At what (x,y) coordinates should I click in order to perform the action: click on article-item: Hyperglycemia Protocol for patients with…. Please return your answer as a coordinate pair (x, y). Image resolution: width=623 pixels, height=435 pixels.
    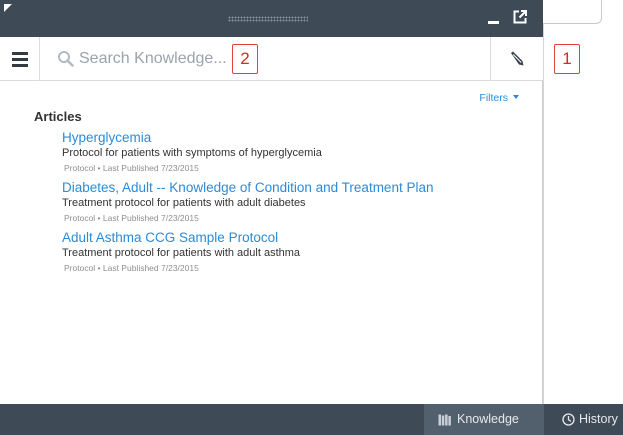
    Looking at the image, I should click on (297, 152).